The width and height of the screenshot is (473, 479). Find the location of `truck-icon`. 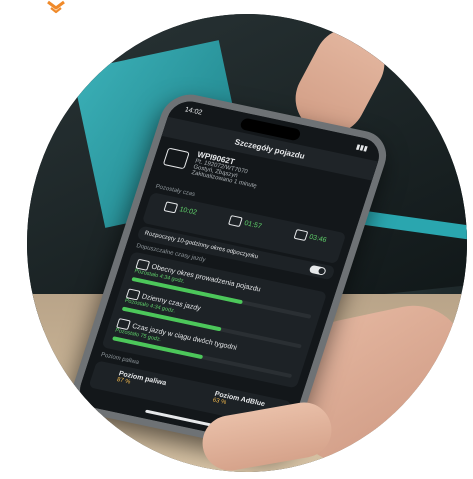

truck-icon is located at coordinates (176, 158).